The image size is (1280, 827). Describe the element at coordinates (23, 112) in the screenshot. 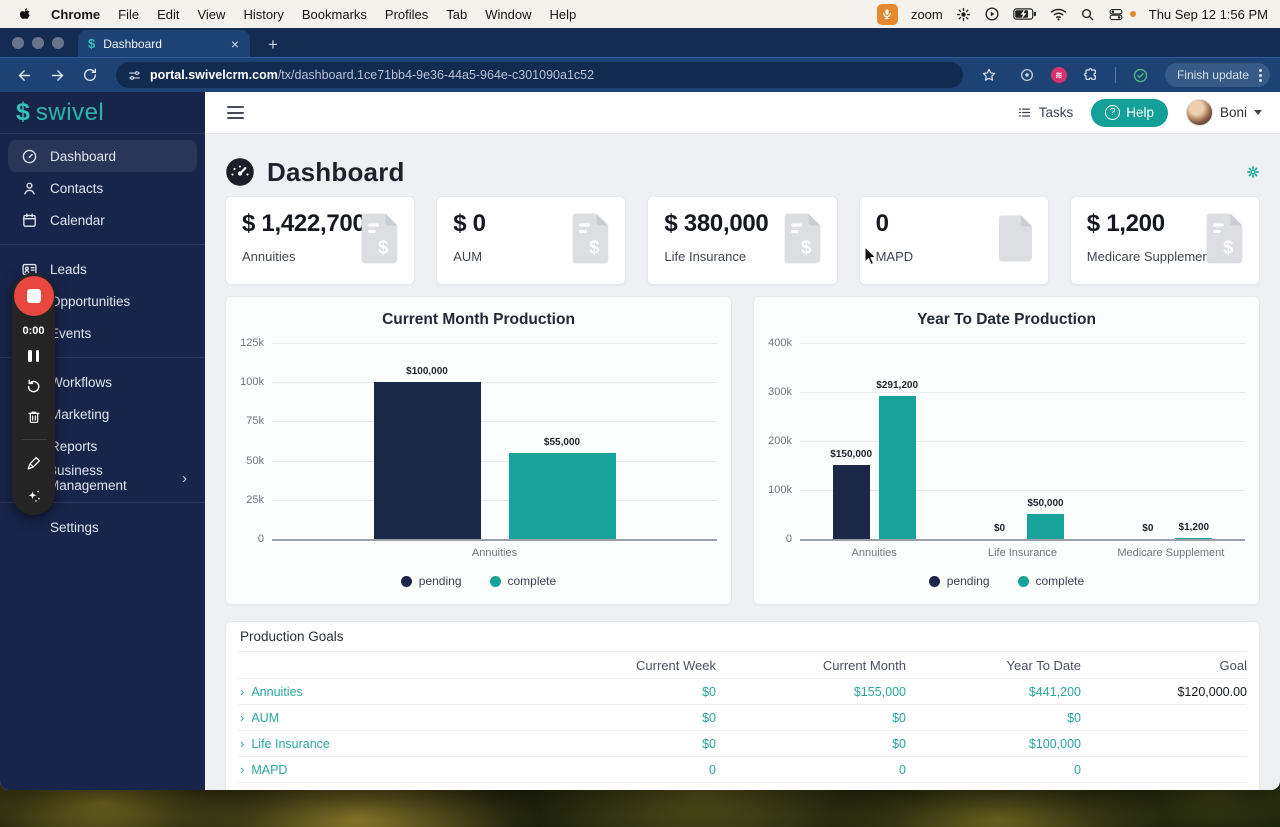

I see `swivel-logo-icon: $` at that location.